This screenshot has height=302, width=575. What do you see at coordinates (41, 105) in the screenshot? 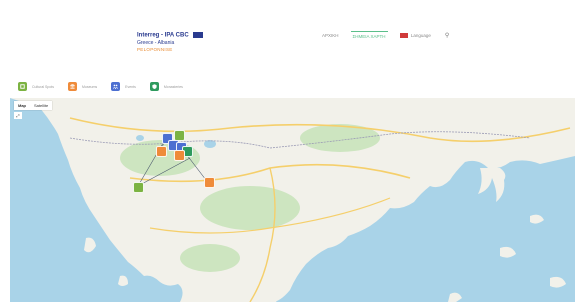
I see `map-type-satellite: Satellite` at bounding box center [41, 105].